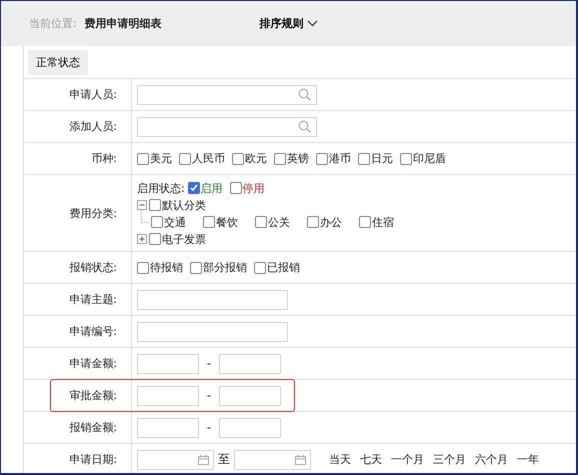  Describe the element at coordinates (407, 459) in the screenshot. I see `quick-date-link: 一个月` at that location.